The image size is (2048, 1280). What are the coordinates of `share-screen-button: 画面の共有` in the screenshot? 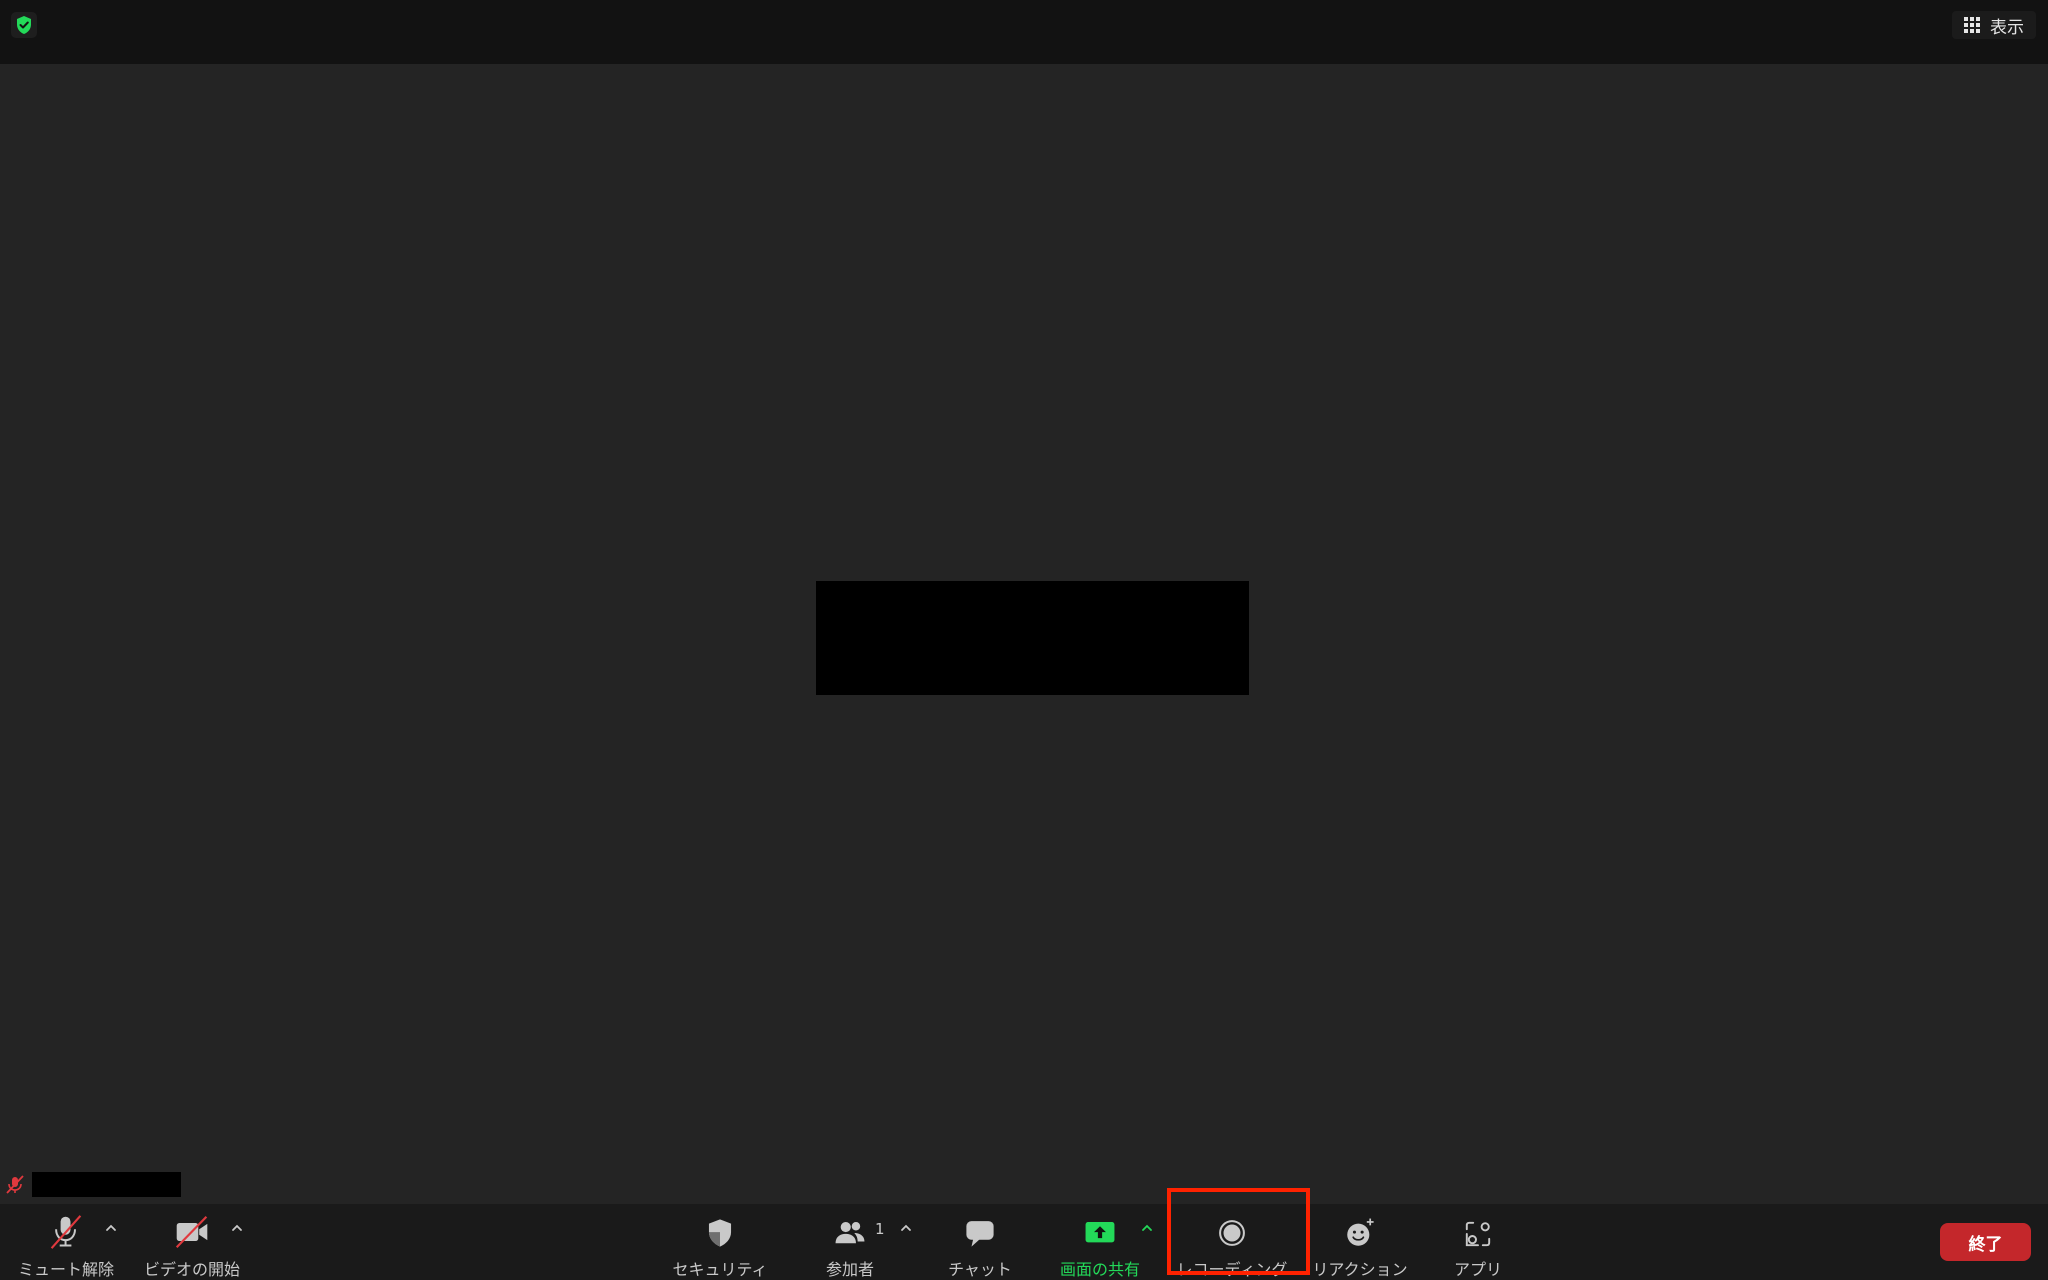 It's located at (1100, 1242).